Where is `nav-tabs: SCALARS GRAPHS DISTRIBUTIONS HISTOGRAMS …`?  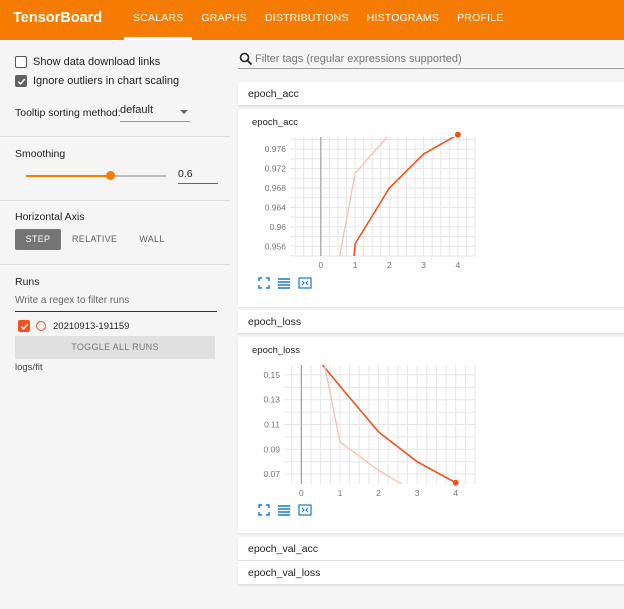
nav-tabs: SCALARS GRAPHS DISTRIBUTIONS HISTOGRAMS … is located at coordinates (318, 20).